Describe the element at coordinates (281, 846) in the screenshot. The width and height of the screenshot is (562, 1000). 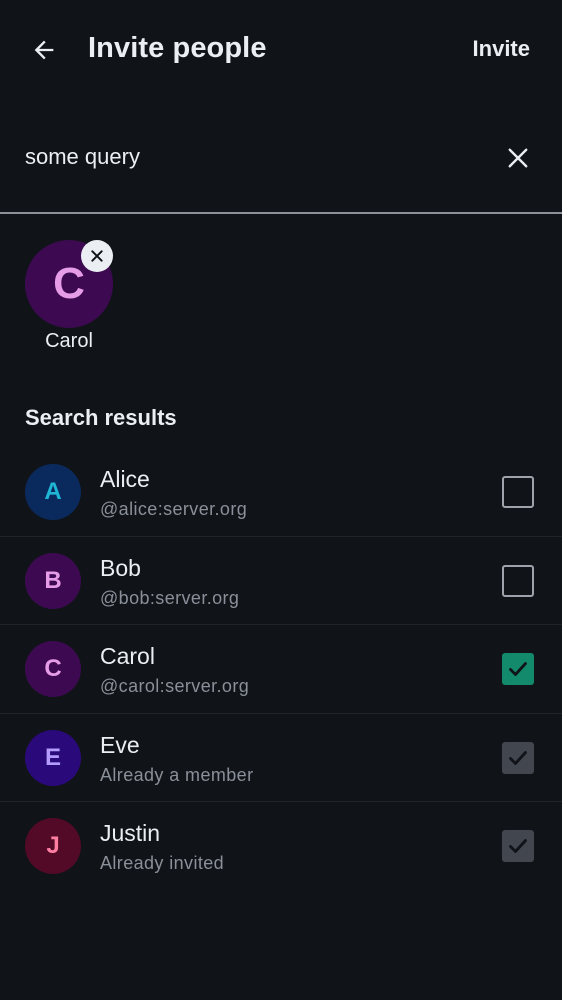
I see `list-item: J Justin Already invited` at that location.